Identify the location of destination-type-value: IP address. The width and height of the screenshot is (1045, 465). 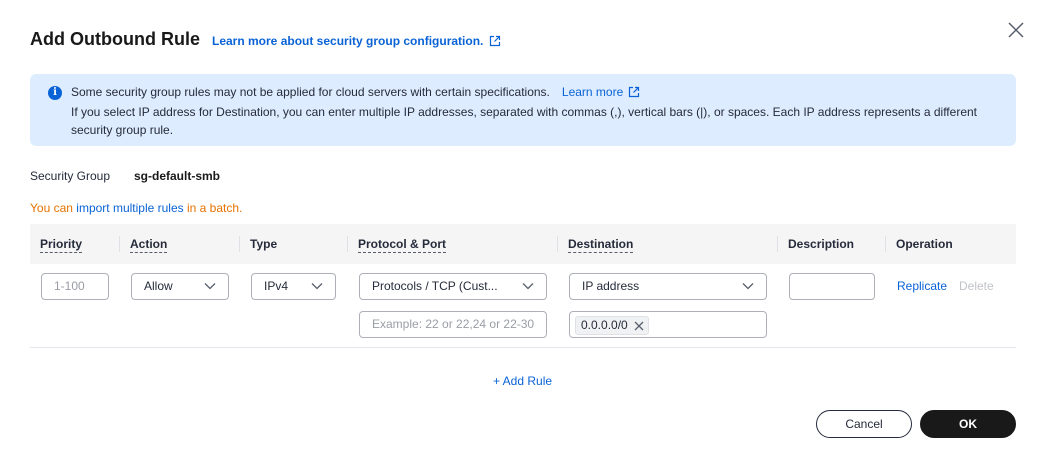
(611, 286).